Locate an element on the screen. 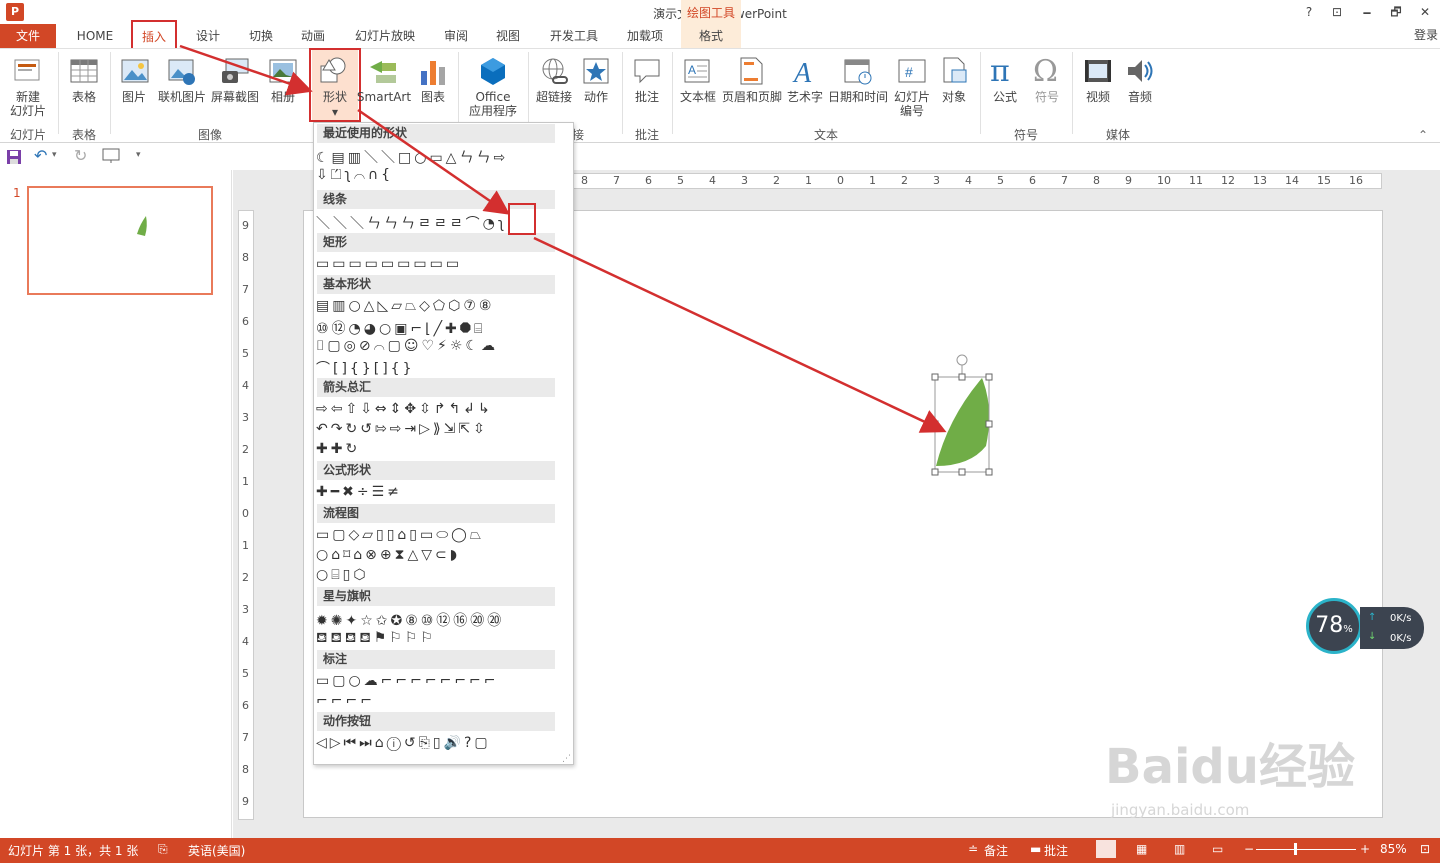  spellcheck-icon: ⎘ is located at coordinates (163, 849).